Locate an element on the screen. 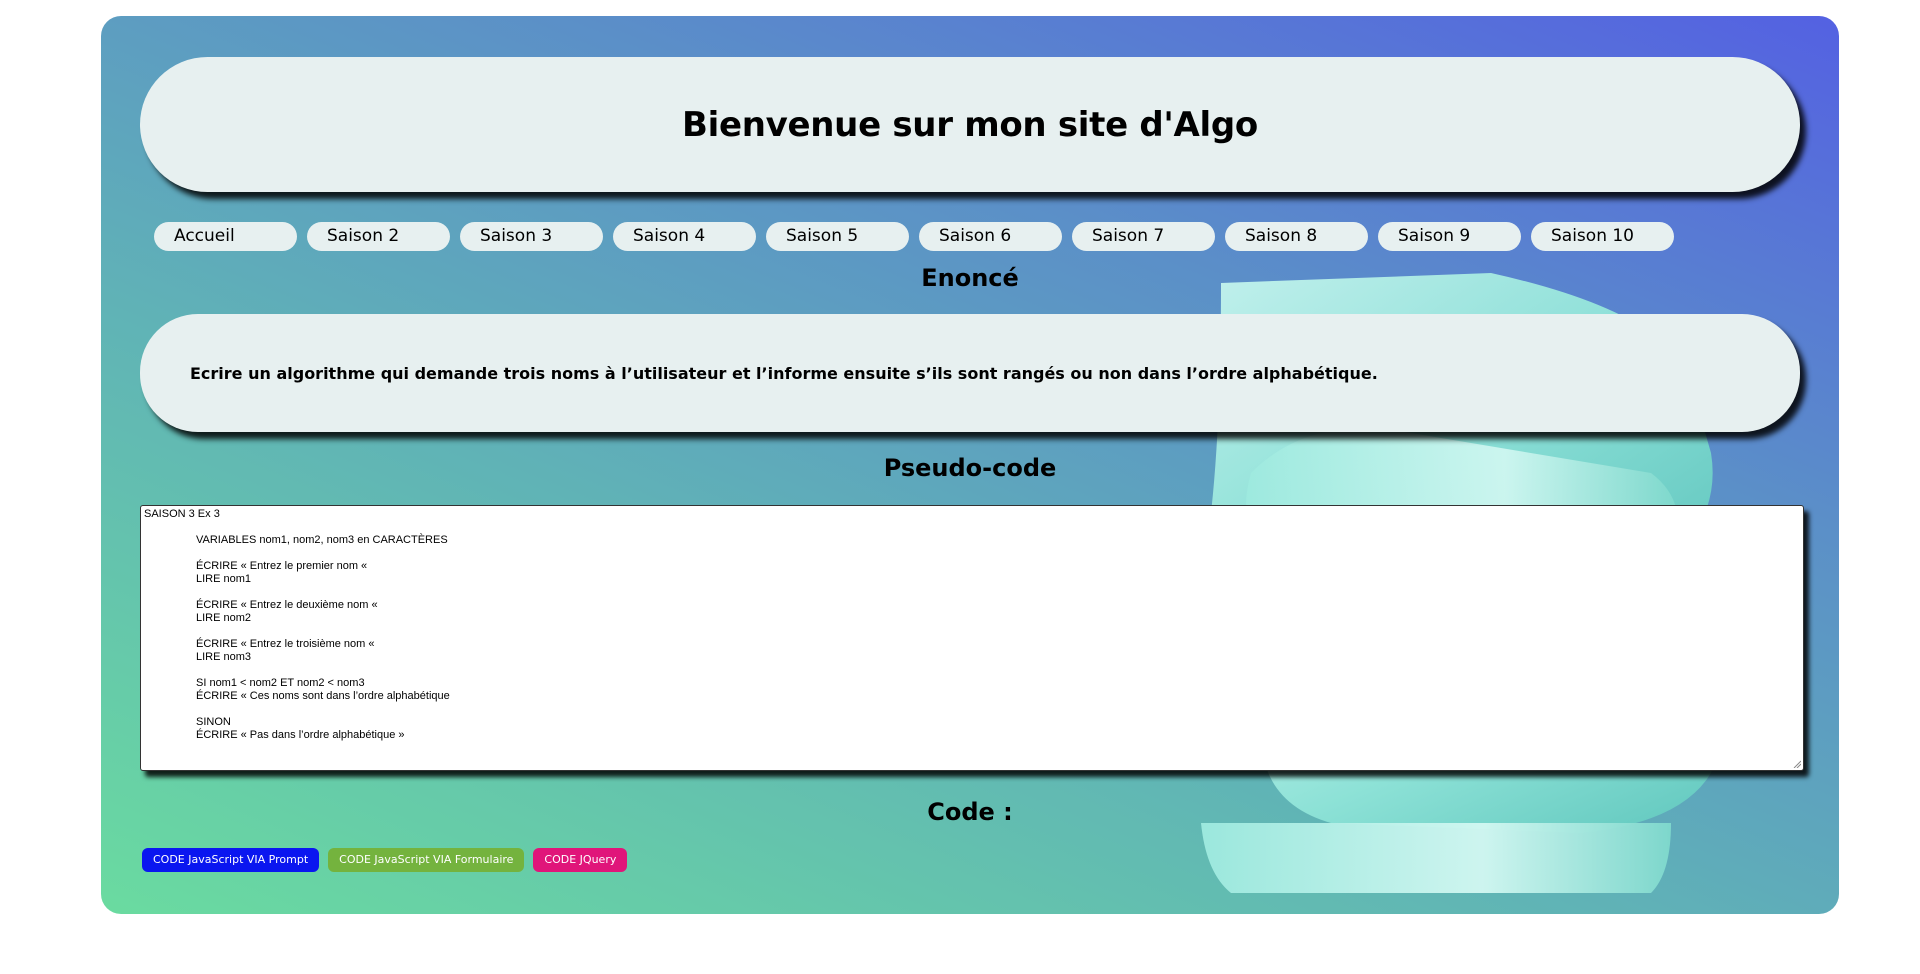  pseudocode-line: ÉCRIRE « Entrez le deuxième nom « is located at coordinates (287, 605).